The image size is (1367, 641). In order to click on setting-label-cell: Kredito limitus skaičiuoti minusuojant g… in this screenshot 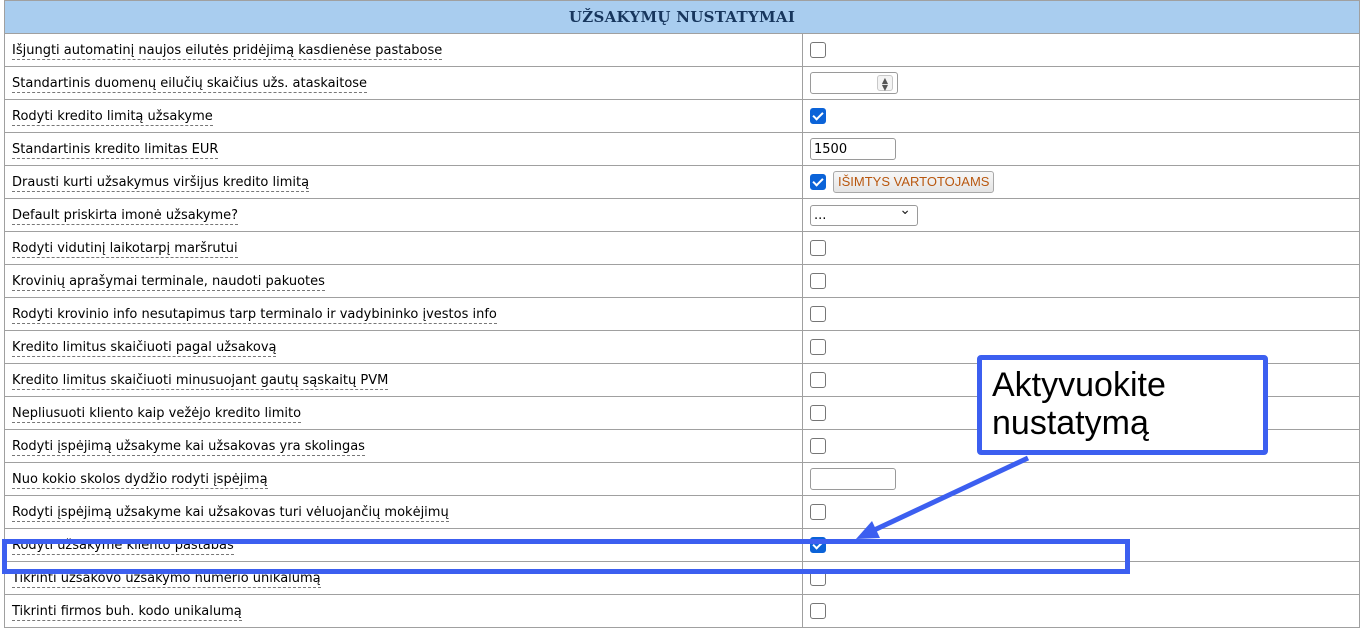, I will do `click(403, 380)`.